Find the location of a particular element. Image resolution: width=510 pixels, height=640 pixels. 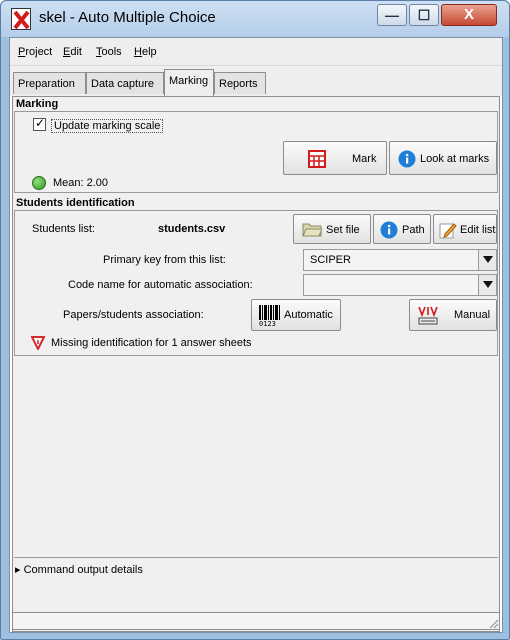

minimize-button: — is located at coordinates (392, 15).